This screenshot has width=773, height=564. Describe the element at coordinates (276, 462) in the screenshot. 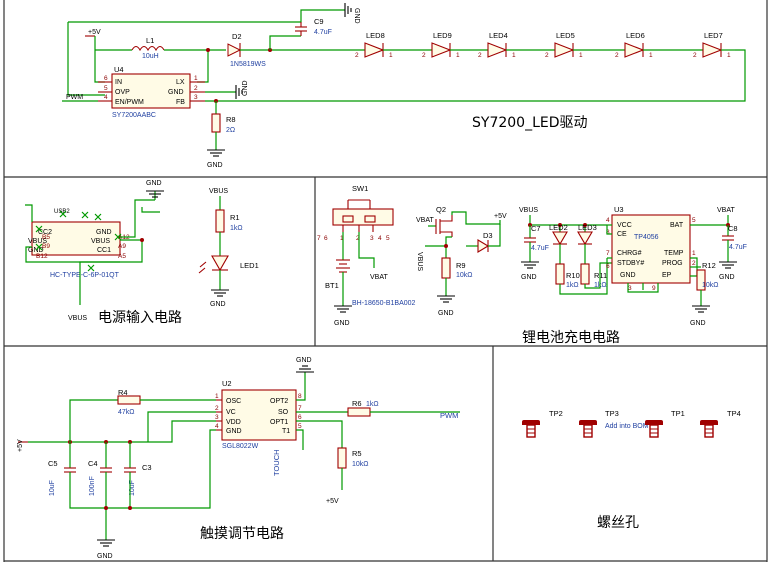

I see `touch-net: TOUCH` at that location.